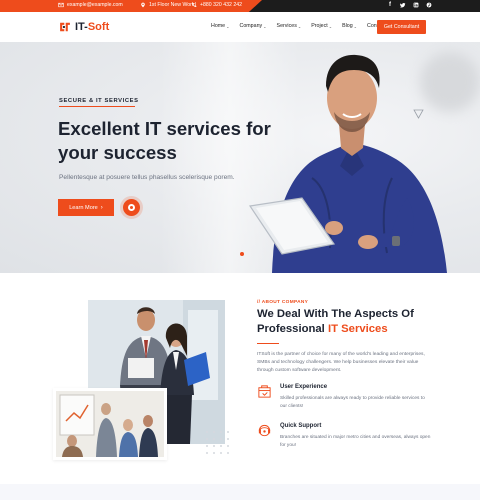  I want to click on linkedin-icon, so click(416, 5).